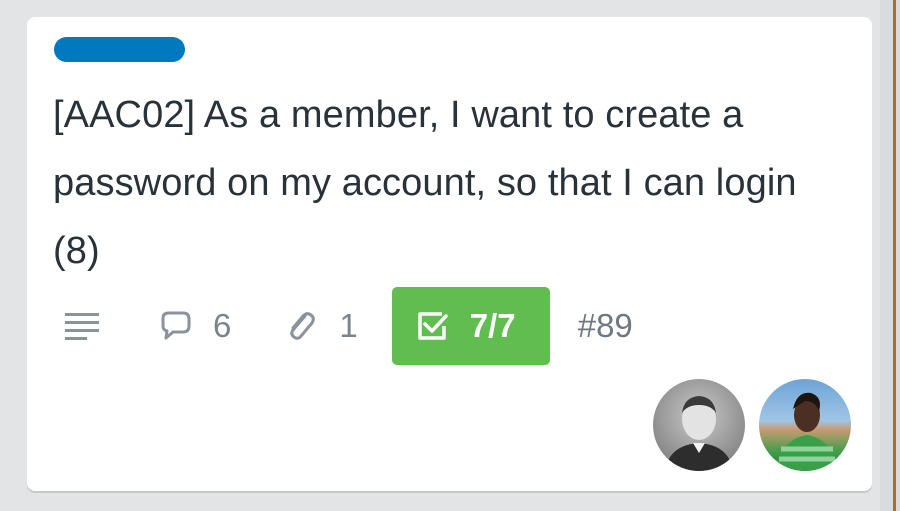 The image size is (900, 511). Describe the element at coordinates (894, 255) in the screenshot. I see `adjacent-list-edge` at that location.